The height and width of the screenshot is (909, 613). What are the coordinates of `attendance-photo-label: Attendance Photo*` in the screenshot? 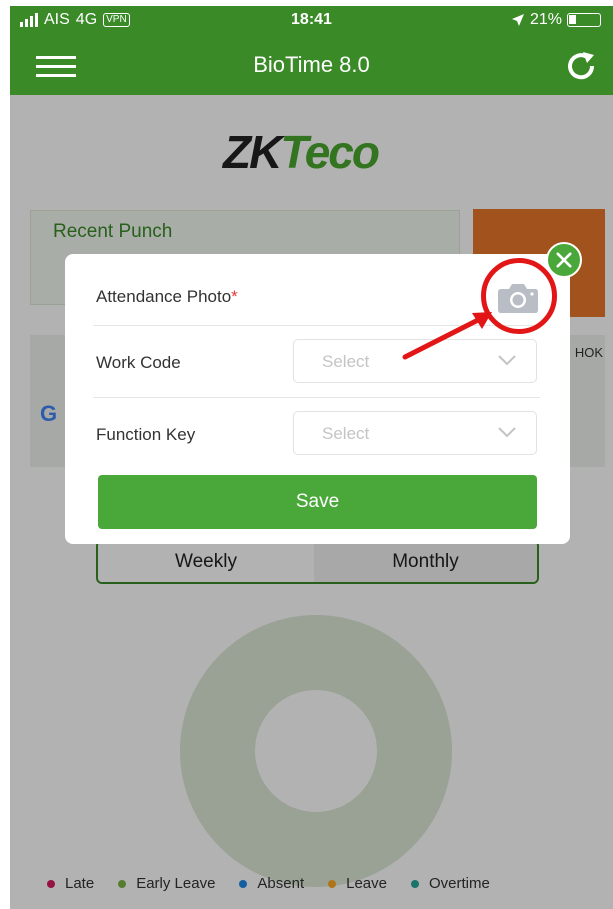 It's located at (167, 296).